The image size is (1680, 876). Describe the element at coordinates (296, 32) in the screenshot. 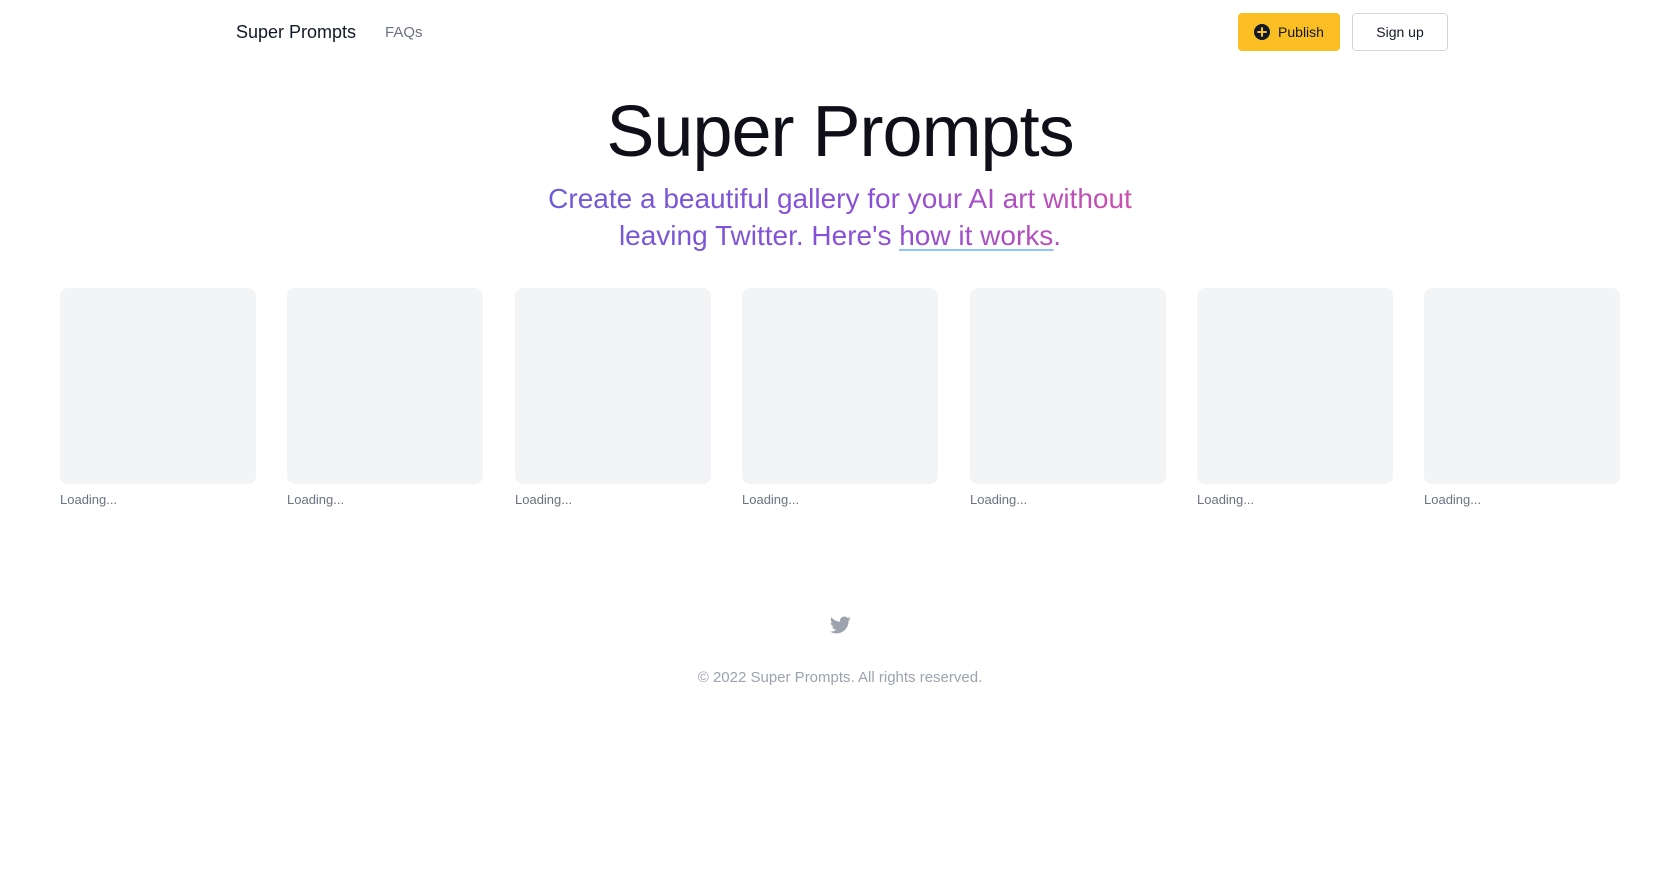

I see `brand-link: Super Prompts` at that location.